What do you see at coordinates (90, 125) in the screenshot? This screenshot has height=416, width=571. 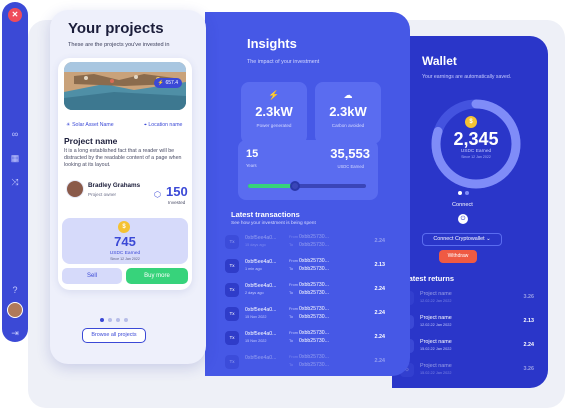 I see `asset-tag: ☀ Solar Asset Name` at bounding box center [90, 125].